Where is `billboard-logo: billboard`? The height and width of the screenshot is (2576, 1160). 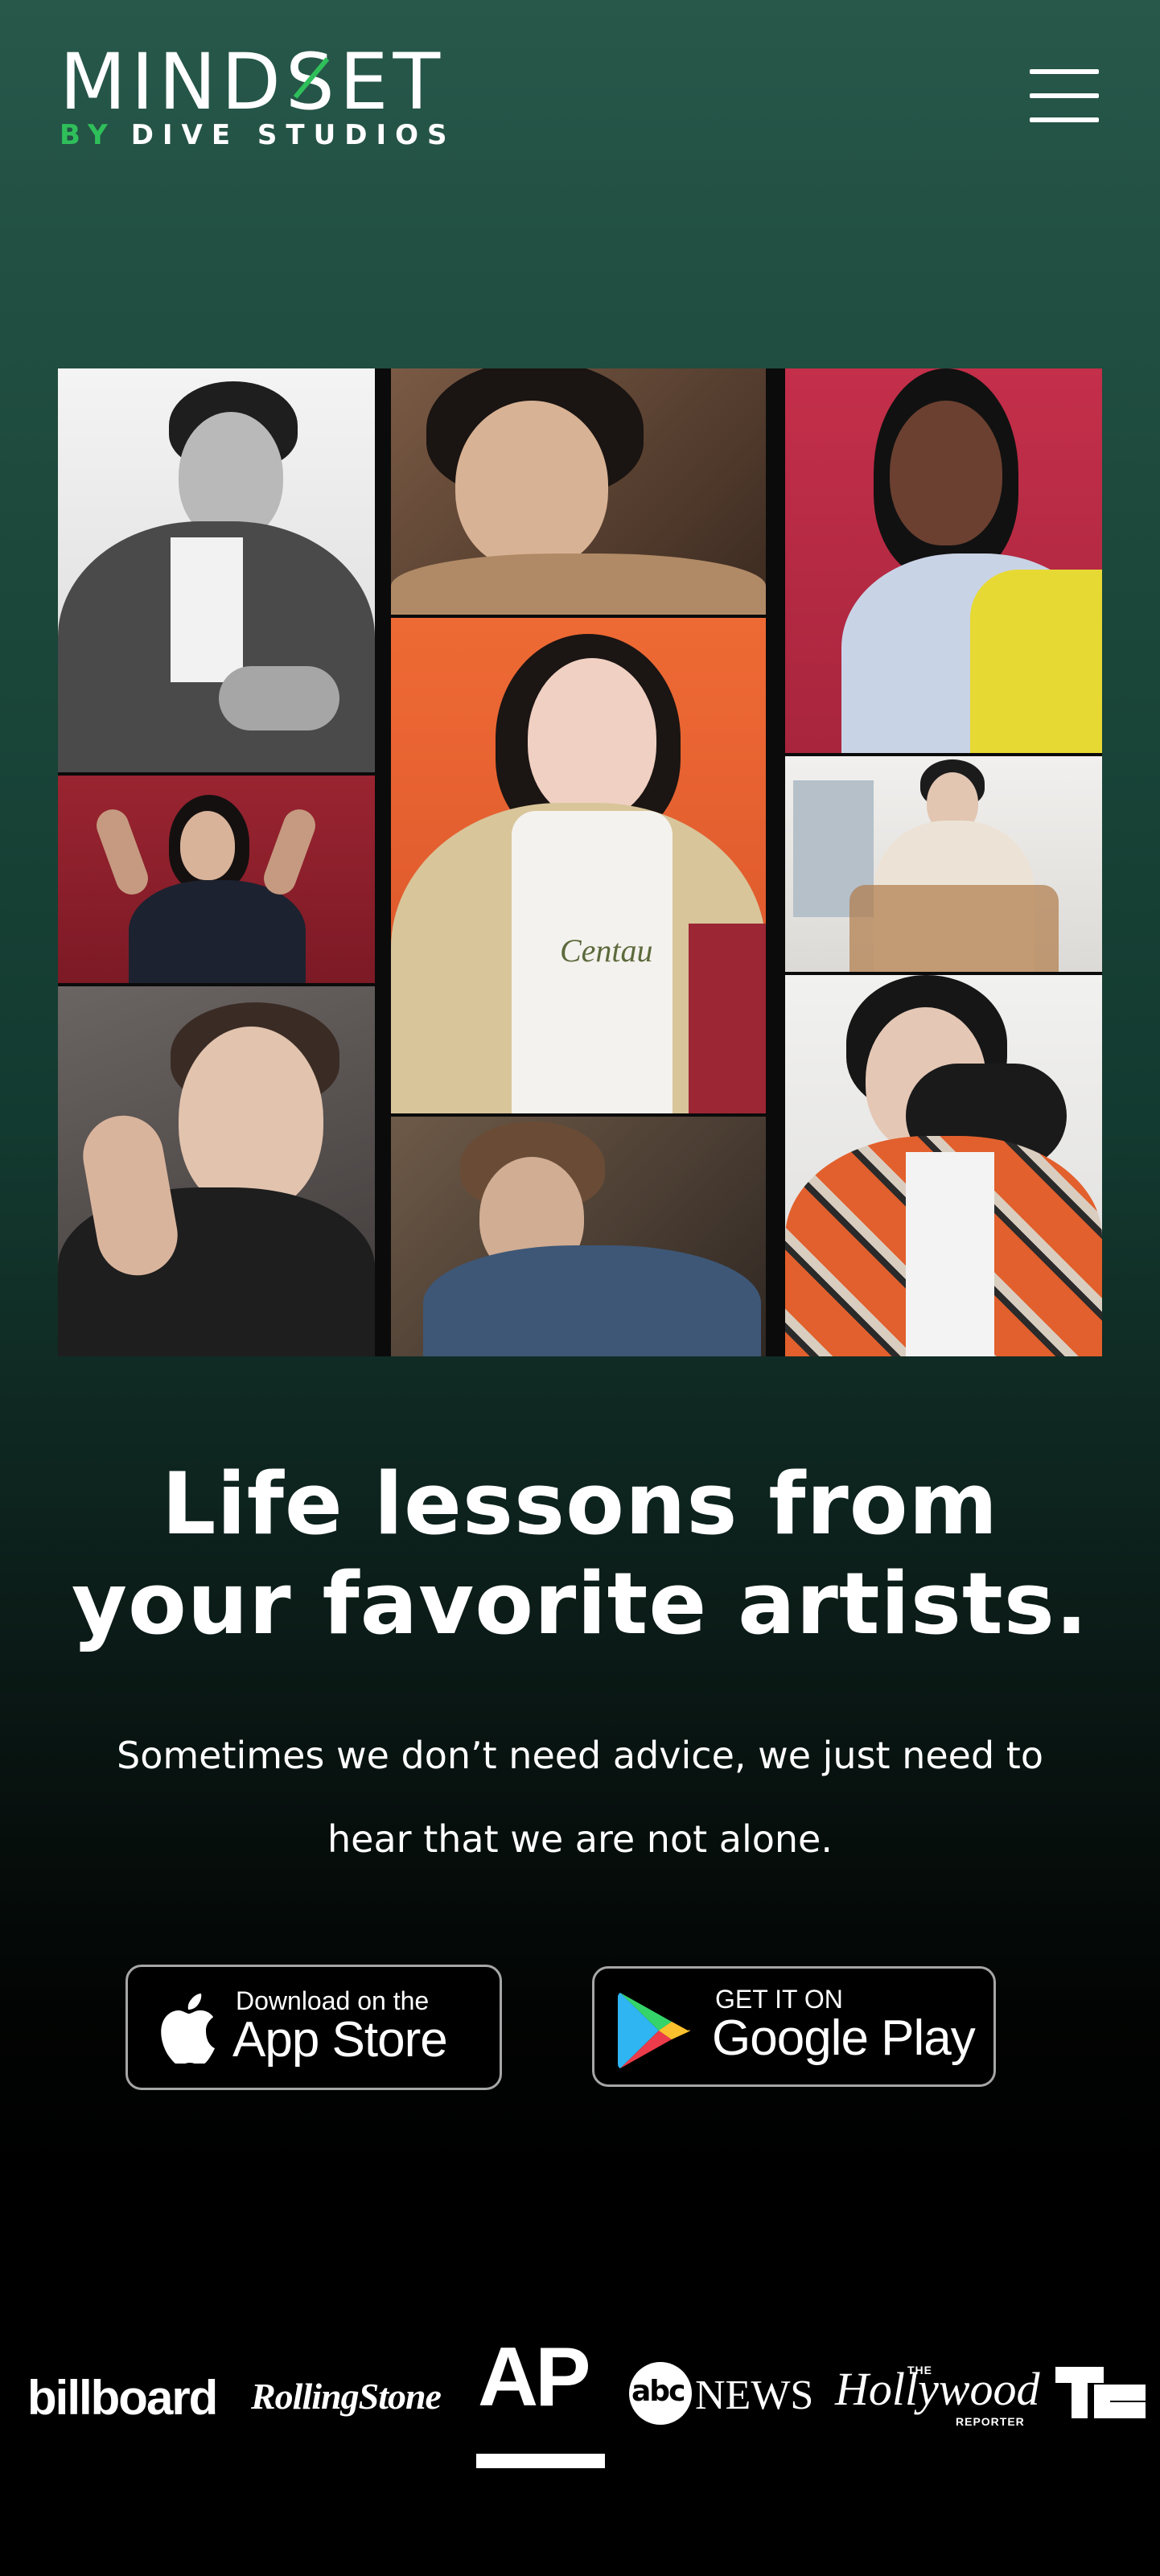
billboard-logo: billboard is located at coordinates (122, 2398).